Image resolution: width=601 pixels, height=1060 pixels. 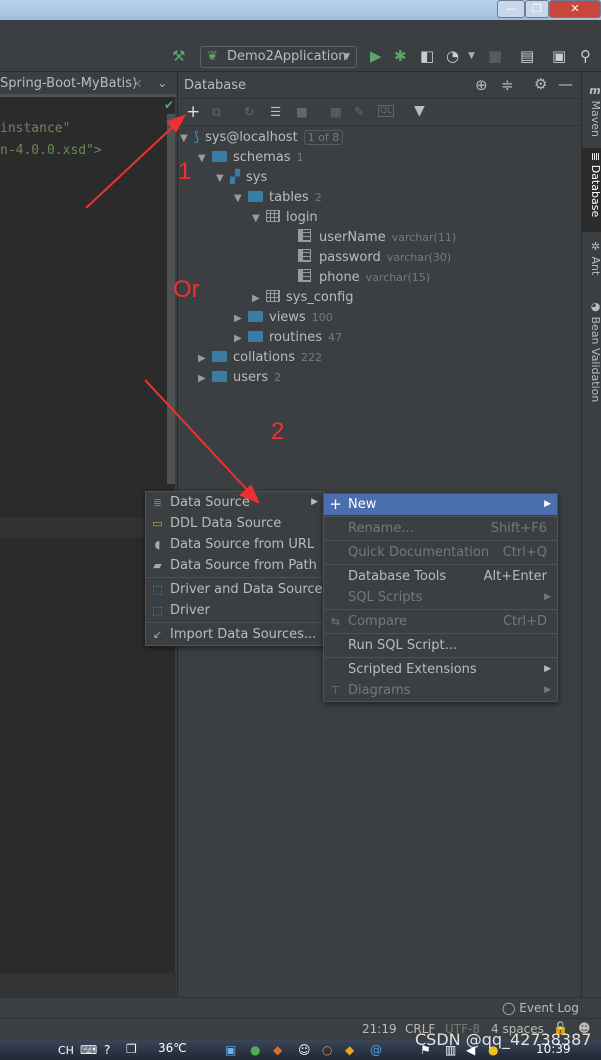 What do you see at coordinates (376, 1050) in the screenshot?
I see `tray-icon: @` at bounding box center [376, 1050].